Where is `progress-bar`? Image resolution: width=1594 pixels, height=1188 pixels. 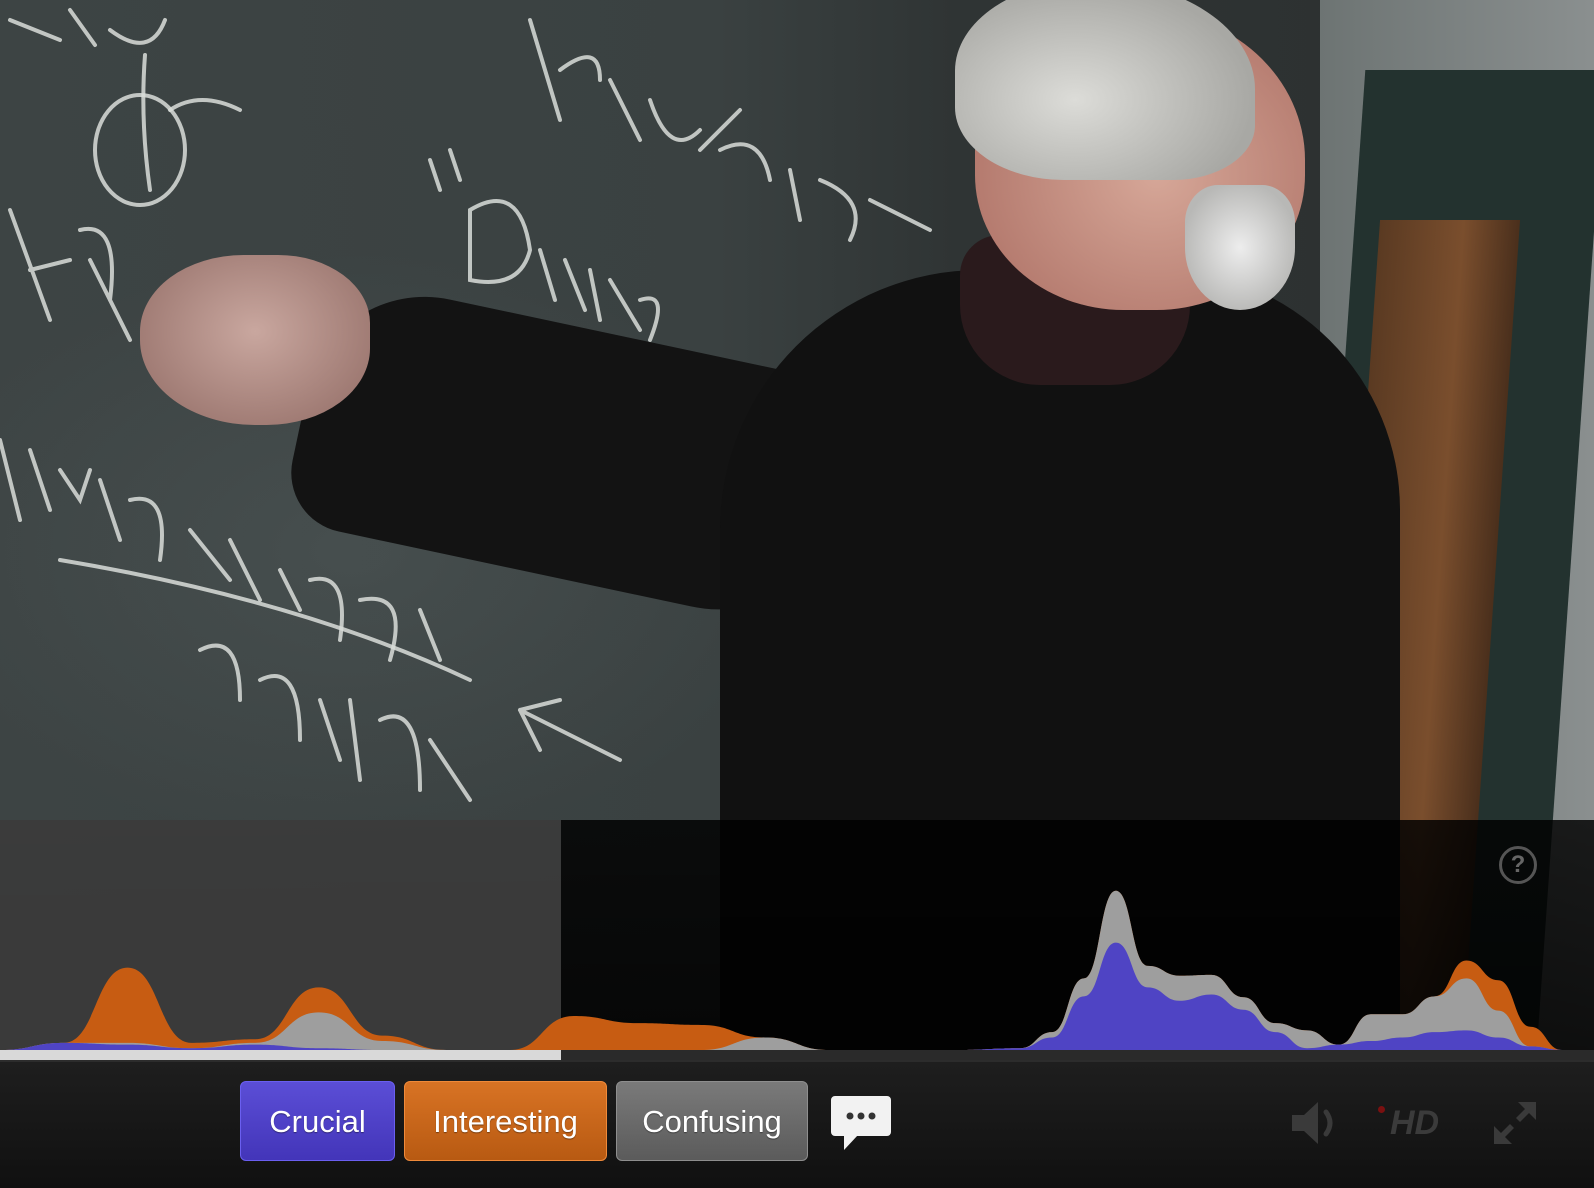
progress-bar is located at coordinates (797, 1055).